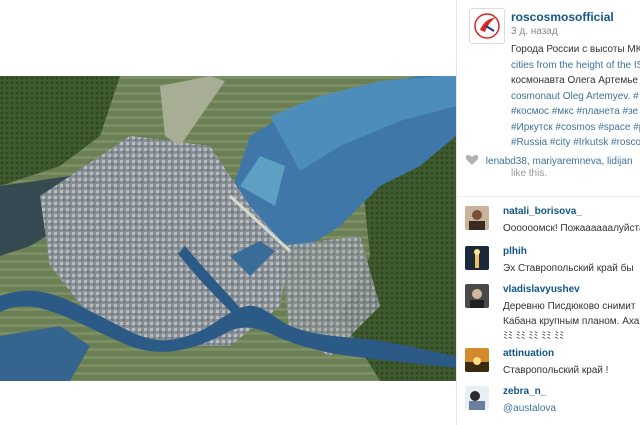  I want to click on heart-icon, so click(472, 161).